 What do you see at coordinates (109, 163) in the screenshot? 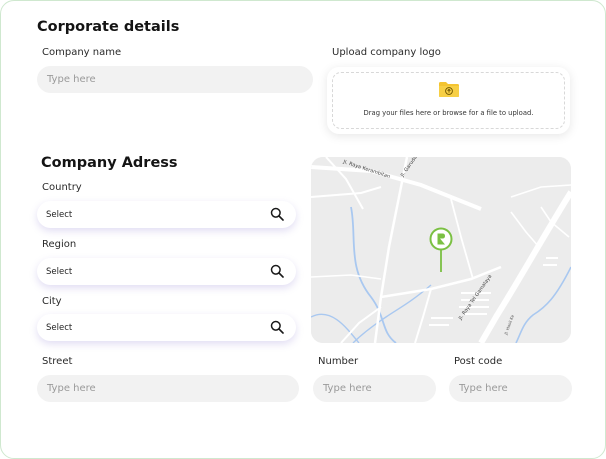
I see `company-address-title: Company Adress` at bounding box center [109, 163].